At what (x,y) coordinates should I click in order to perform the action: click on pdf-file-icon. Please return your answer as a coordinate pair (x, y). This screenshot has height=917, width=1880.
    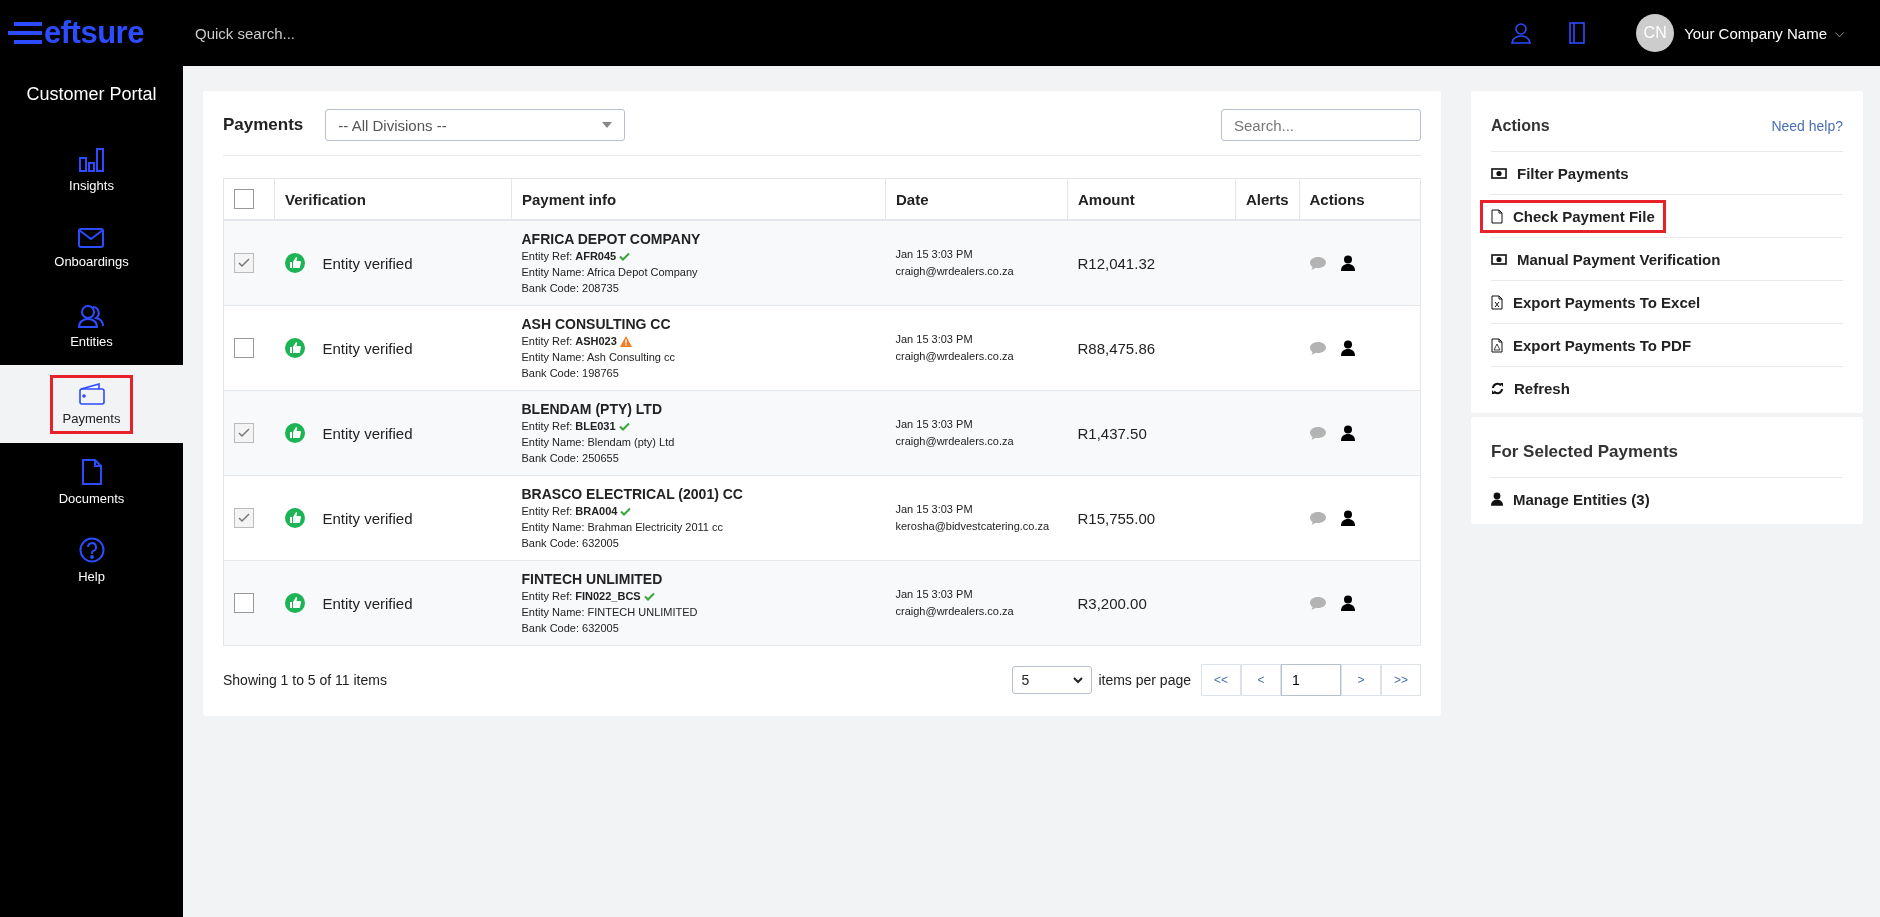
    Looking at the image, I should click on (1497, 345).